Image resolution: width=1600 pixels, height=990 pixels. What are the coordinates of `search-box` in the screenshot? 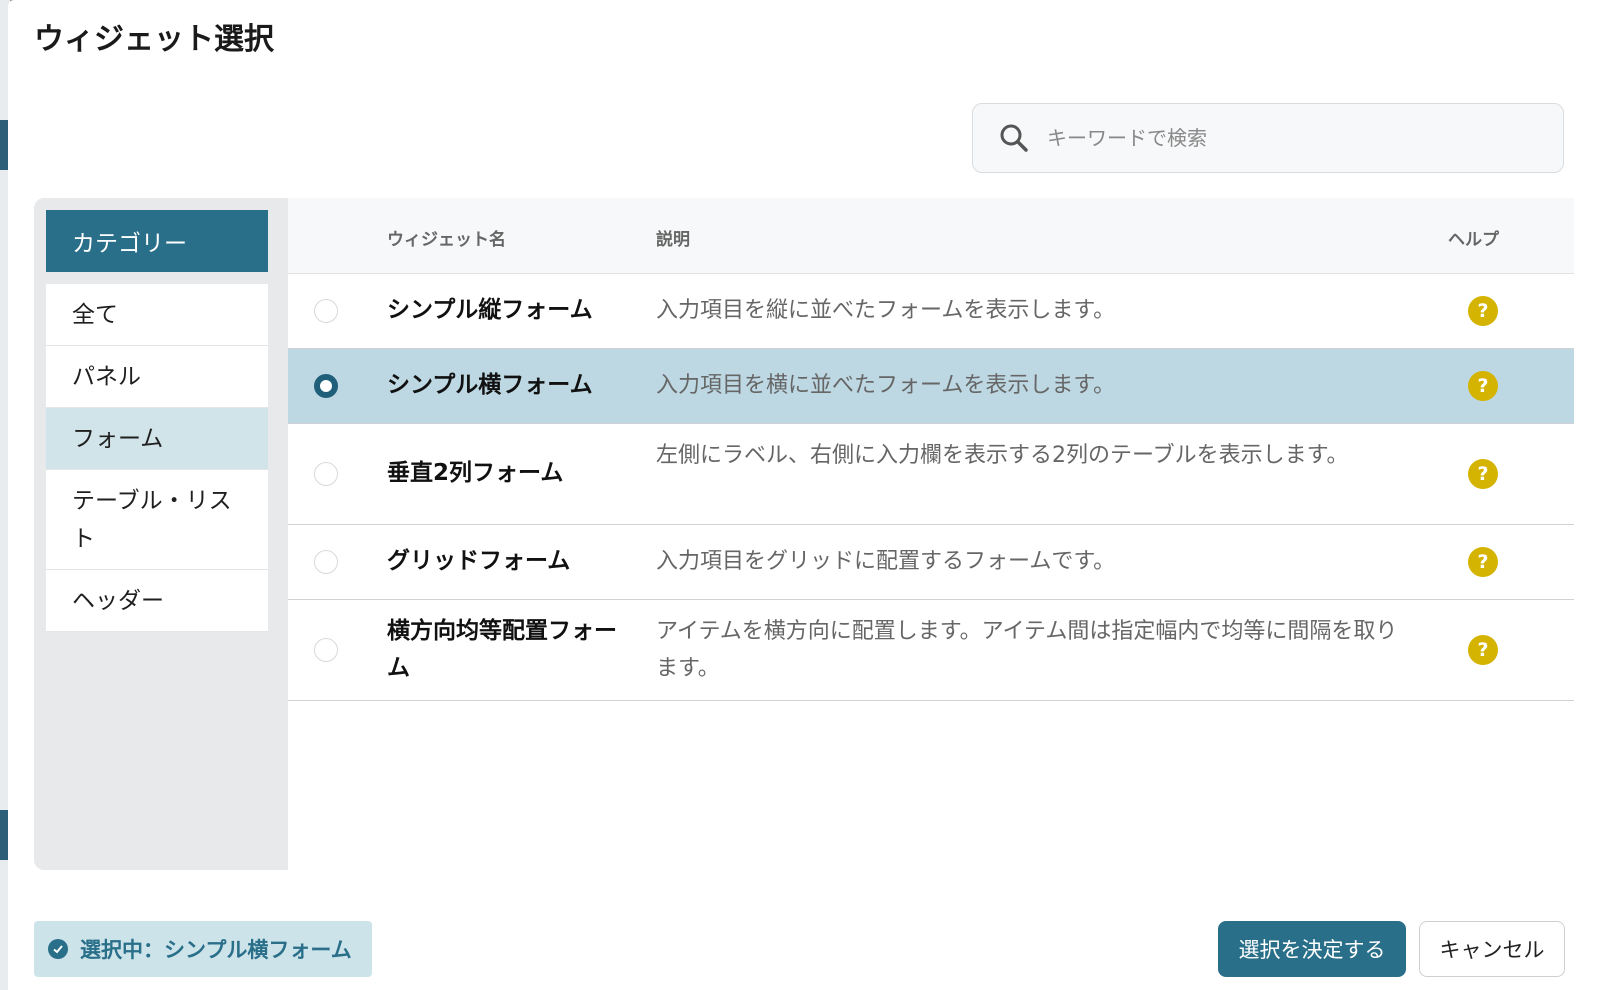 It's located at (1268, 138).